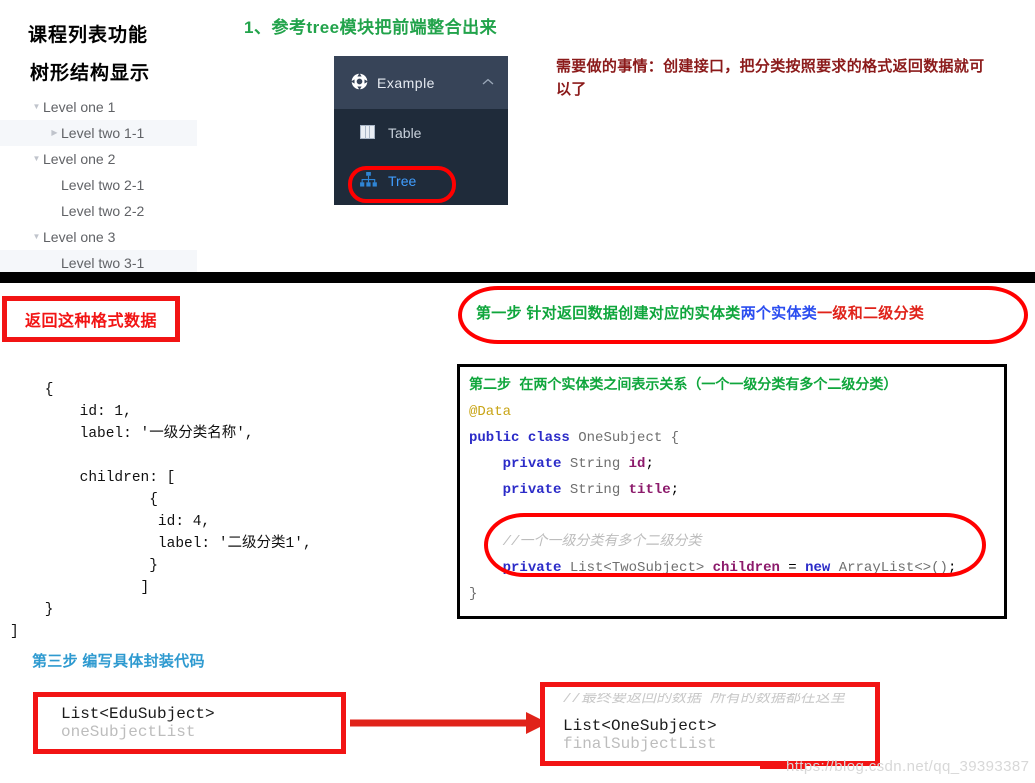 This screenshot has height=783, width=1035. What do you see at coordinates (402, 184) in the screenshot?
I see `highlight-ring-tree-item` at bounding box center [402, 184].